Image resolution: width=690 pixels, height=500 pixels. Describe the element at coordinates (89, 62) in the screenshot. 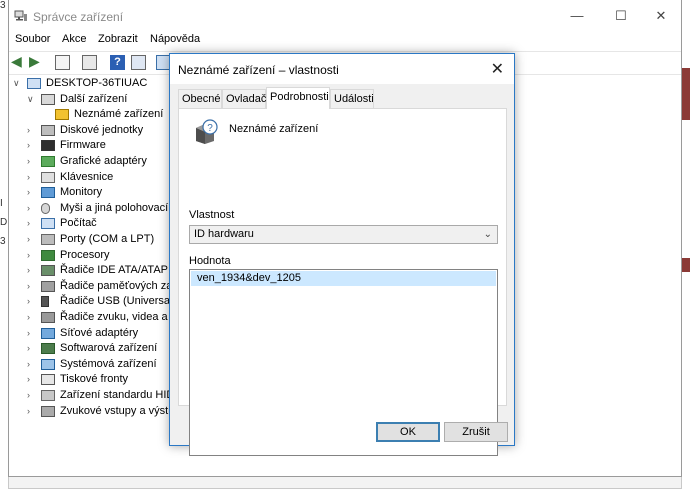

I see `list-view-icon` at that location.